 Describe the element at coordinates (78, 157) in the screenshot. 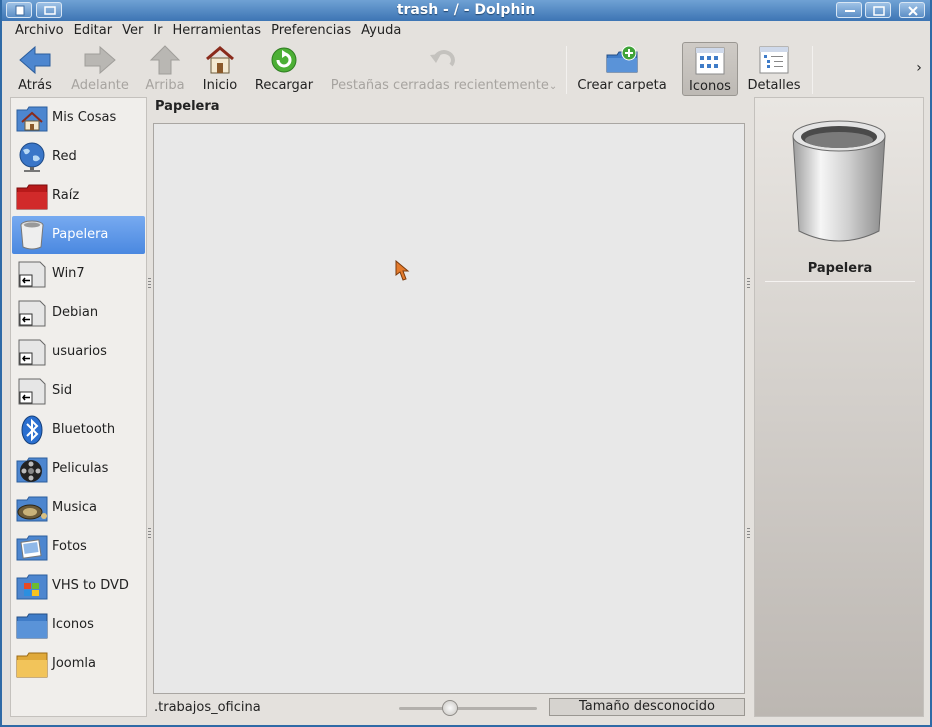

I see `place-item-red: Red` at that location.